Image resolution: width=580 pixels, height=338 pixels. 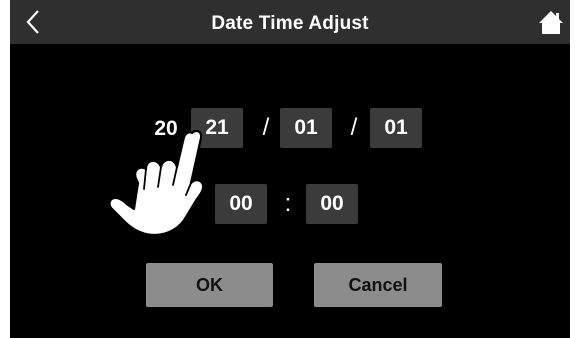 I want to click on home-icon, so click(x=551, y=22).